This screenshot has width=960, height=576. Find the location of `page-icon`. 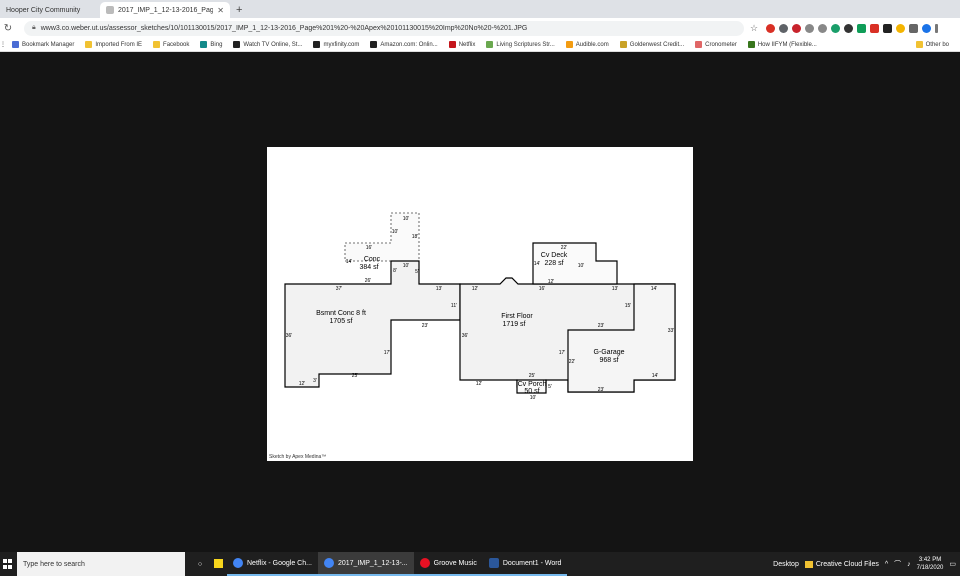

page-icon is located at coordinates (110, 10).